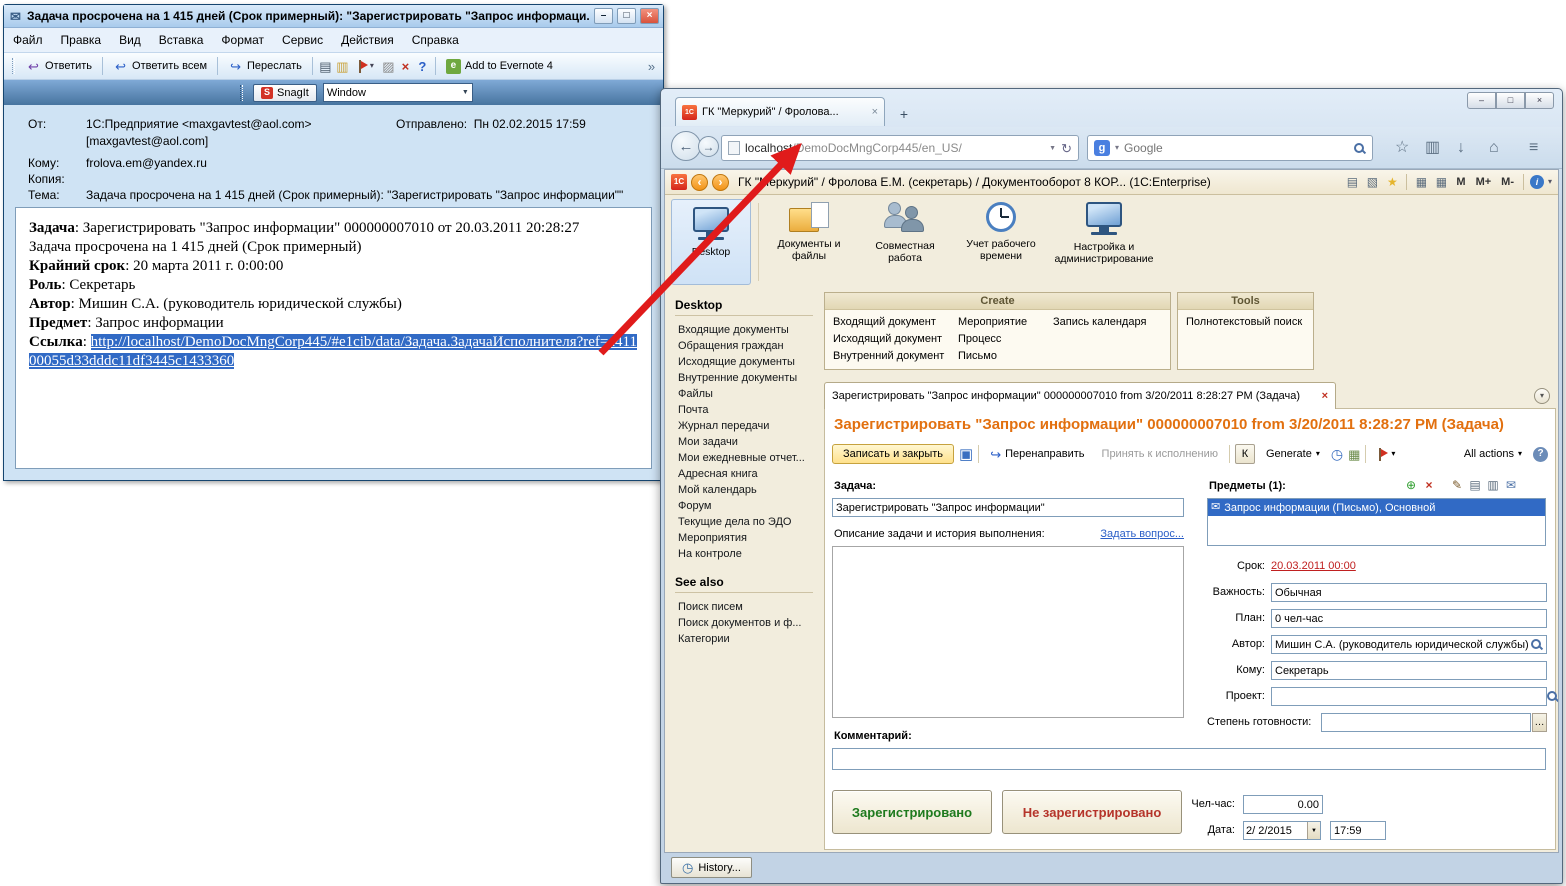 The width and height of the screenshot is (1566, 886). What do you see at coordinates (81, 40) in the screenshot?
I see `menu-edit: Правка` at bounding box center [81, 40].